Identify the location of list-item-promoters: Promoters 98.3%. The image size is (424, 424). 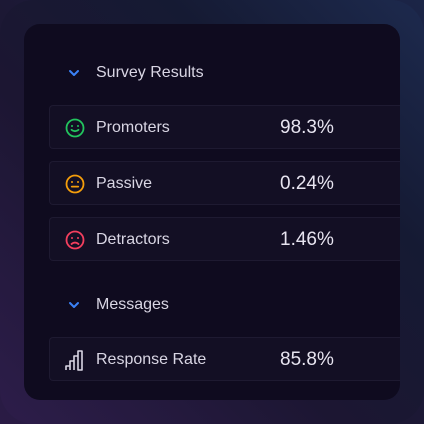
(224, 127).